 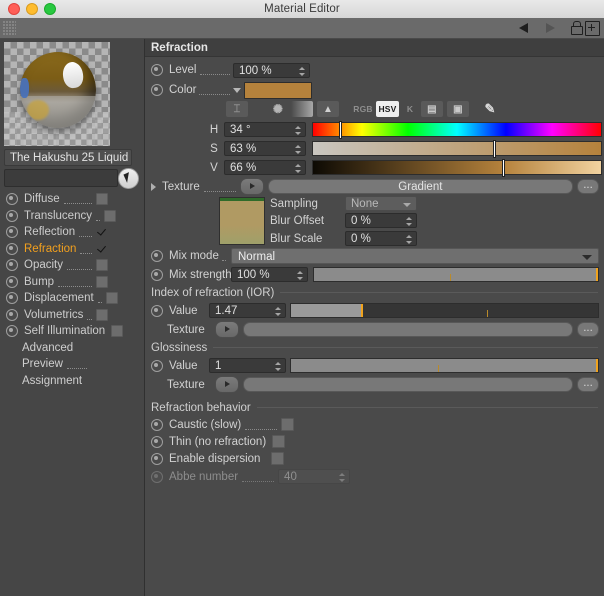 I want to click on chevron-down-icon, so click(x=237, y=90).